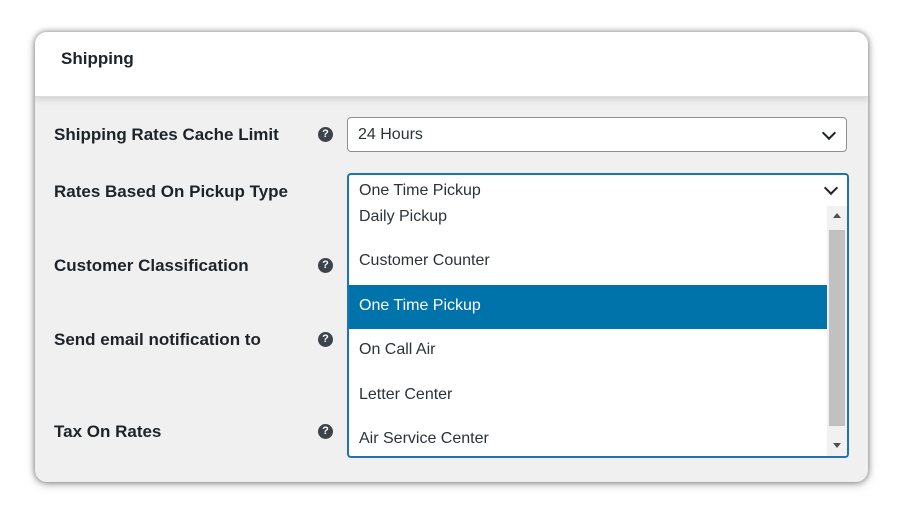  I want to click on option-on-call-air: On Call Air, so click(588, 351).